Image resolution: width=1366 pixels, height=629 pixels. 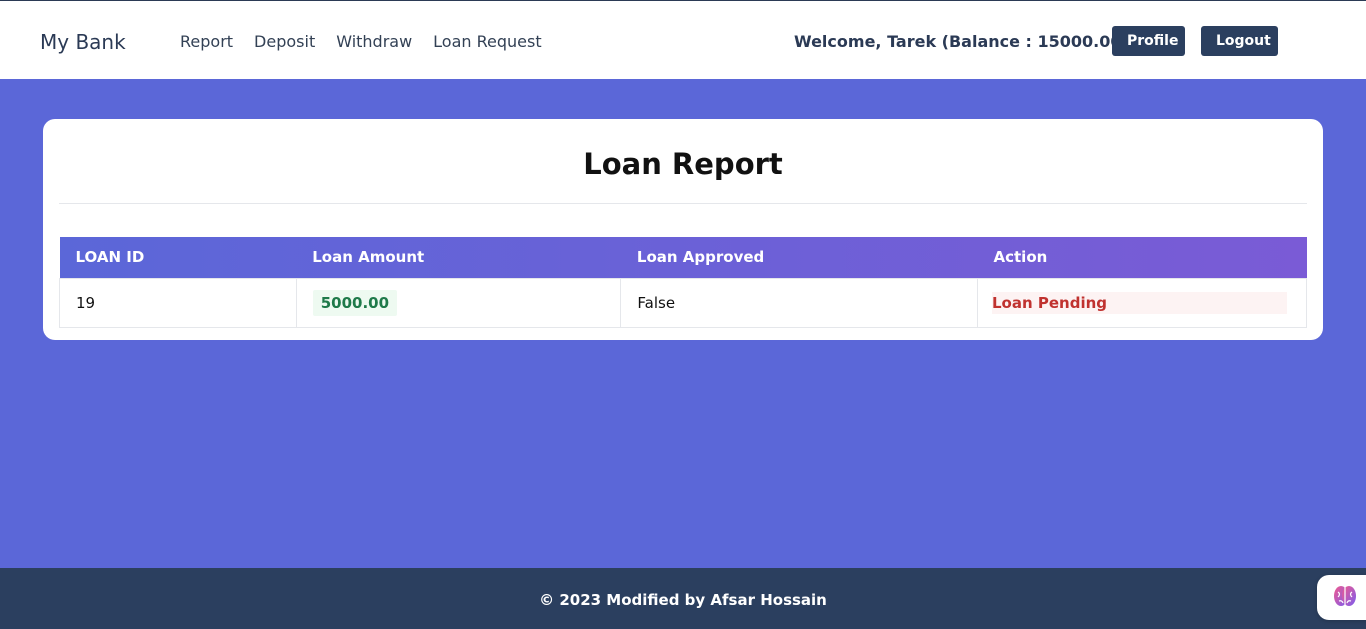 I want to click on action-cell: Loan Pending, so click(x=1142, y=302).